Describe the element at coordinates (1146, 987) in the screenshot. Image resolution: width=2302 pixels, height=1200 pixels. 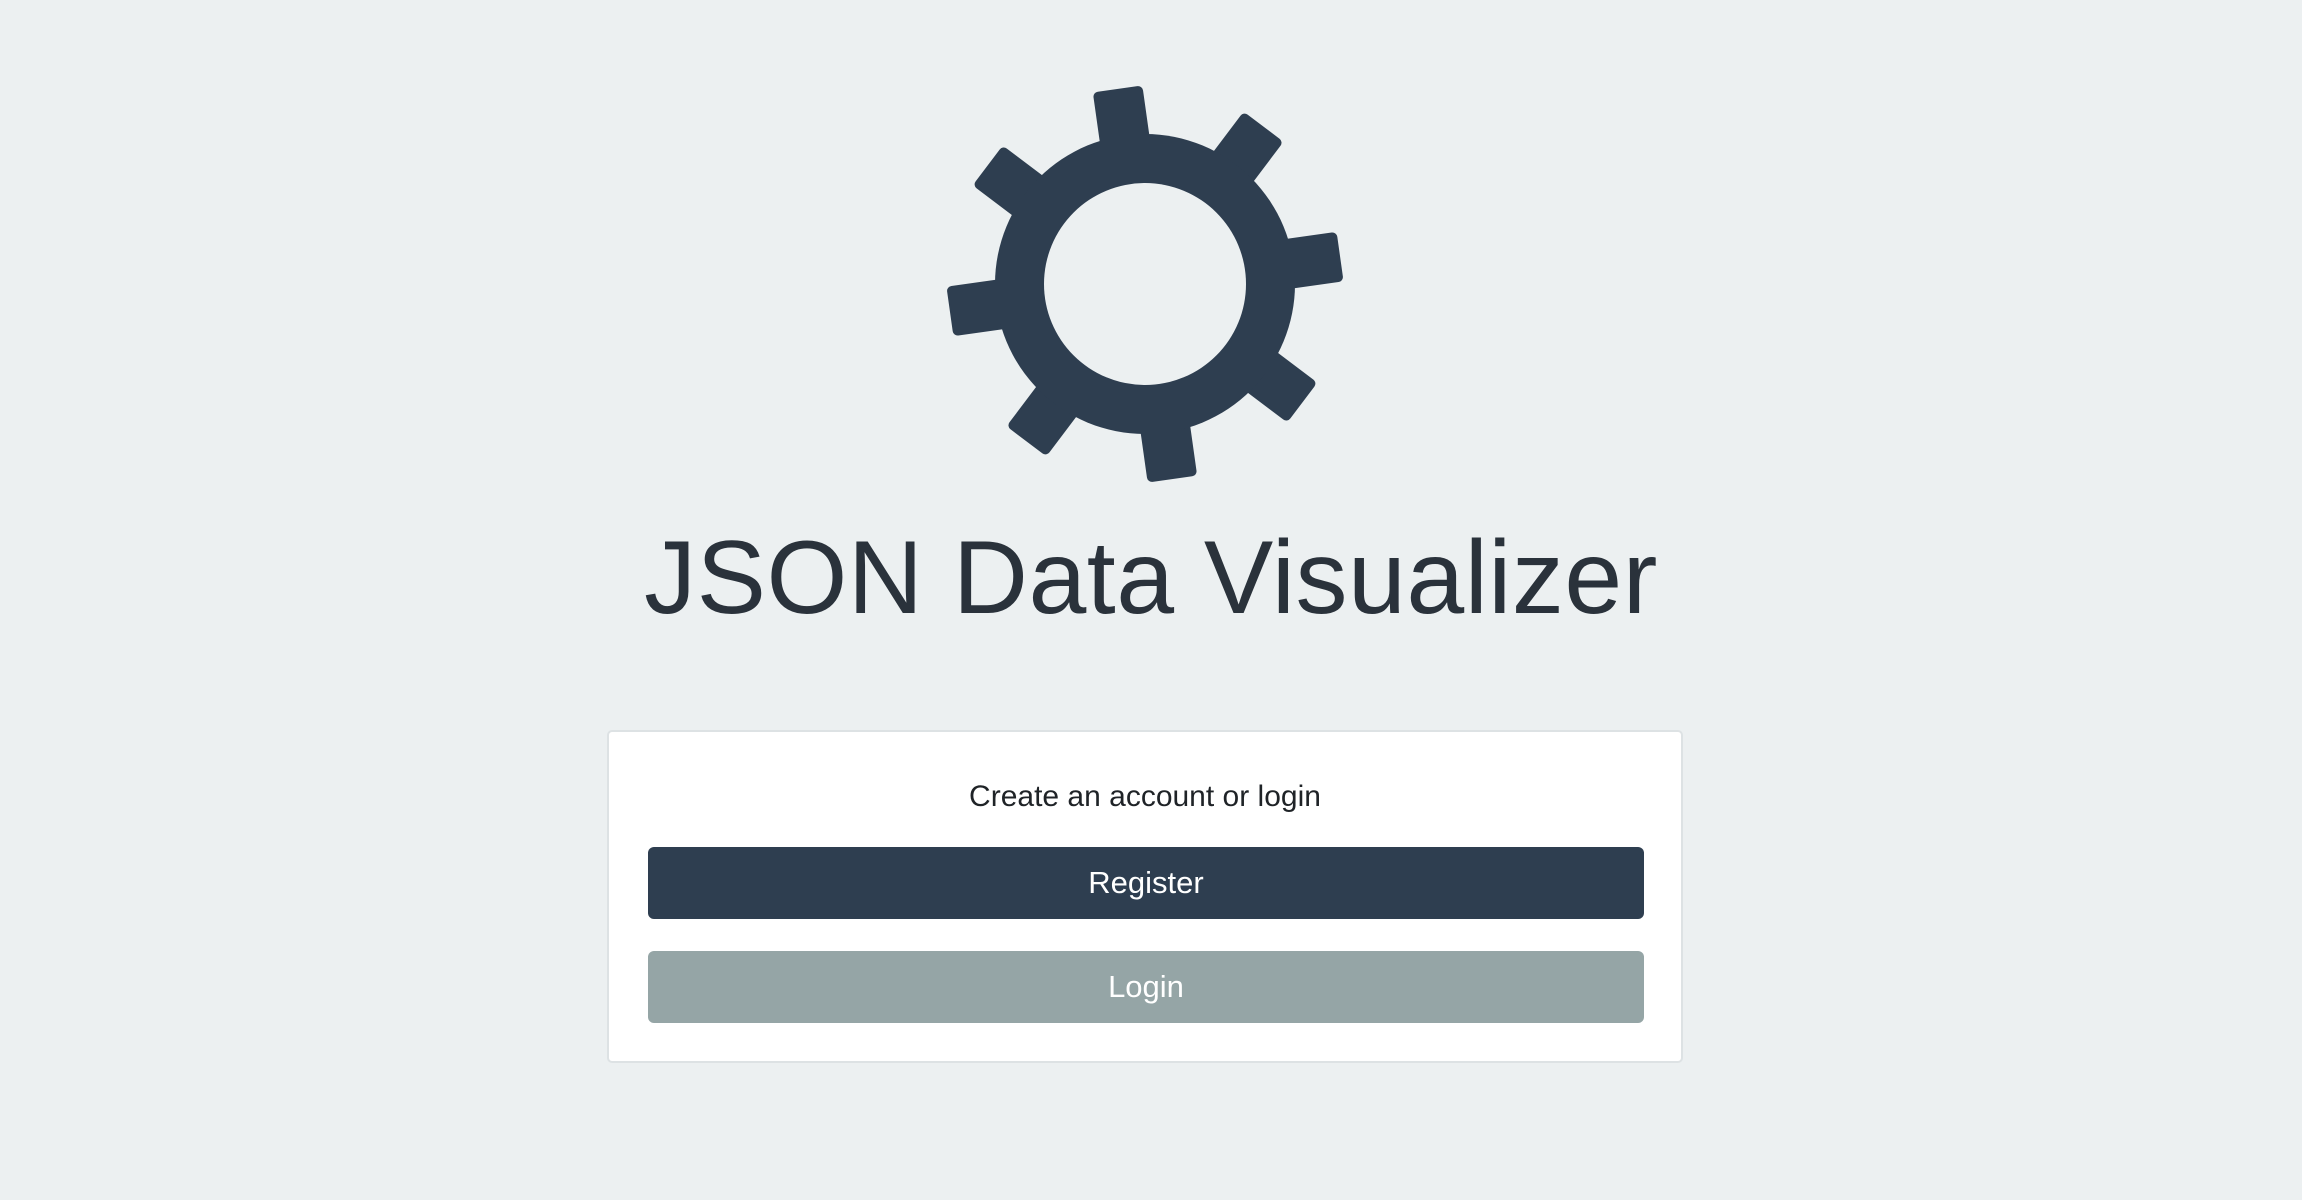
I see `login-button: Login` at that location.